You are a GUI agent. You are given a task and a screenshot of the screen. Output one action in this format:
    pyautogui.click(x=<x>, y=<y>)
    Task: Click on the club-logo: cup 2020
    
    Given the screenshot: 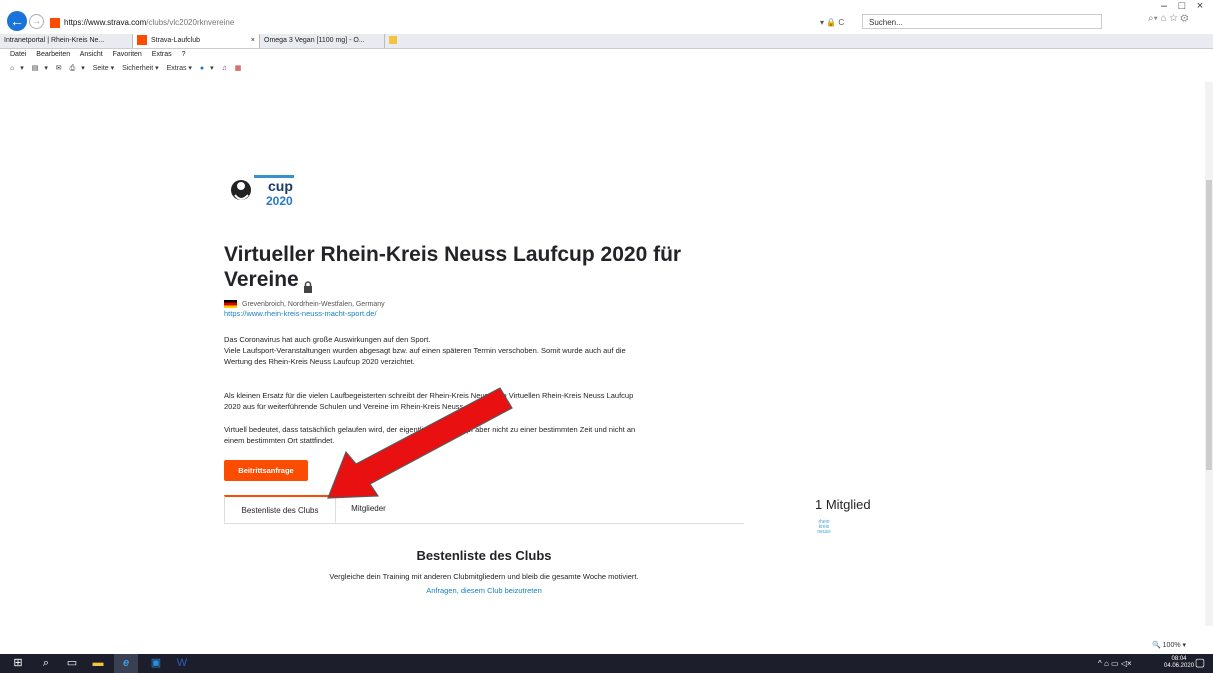 What is the action you would take?
    pyautogui.click(x=268, y=191)
    